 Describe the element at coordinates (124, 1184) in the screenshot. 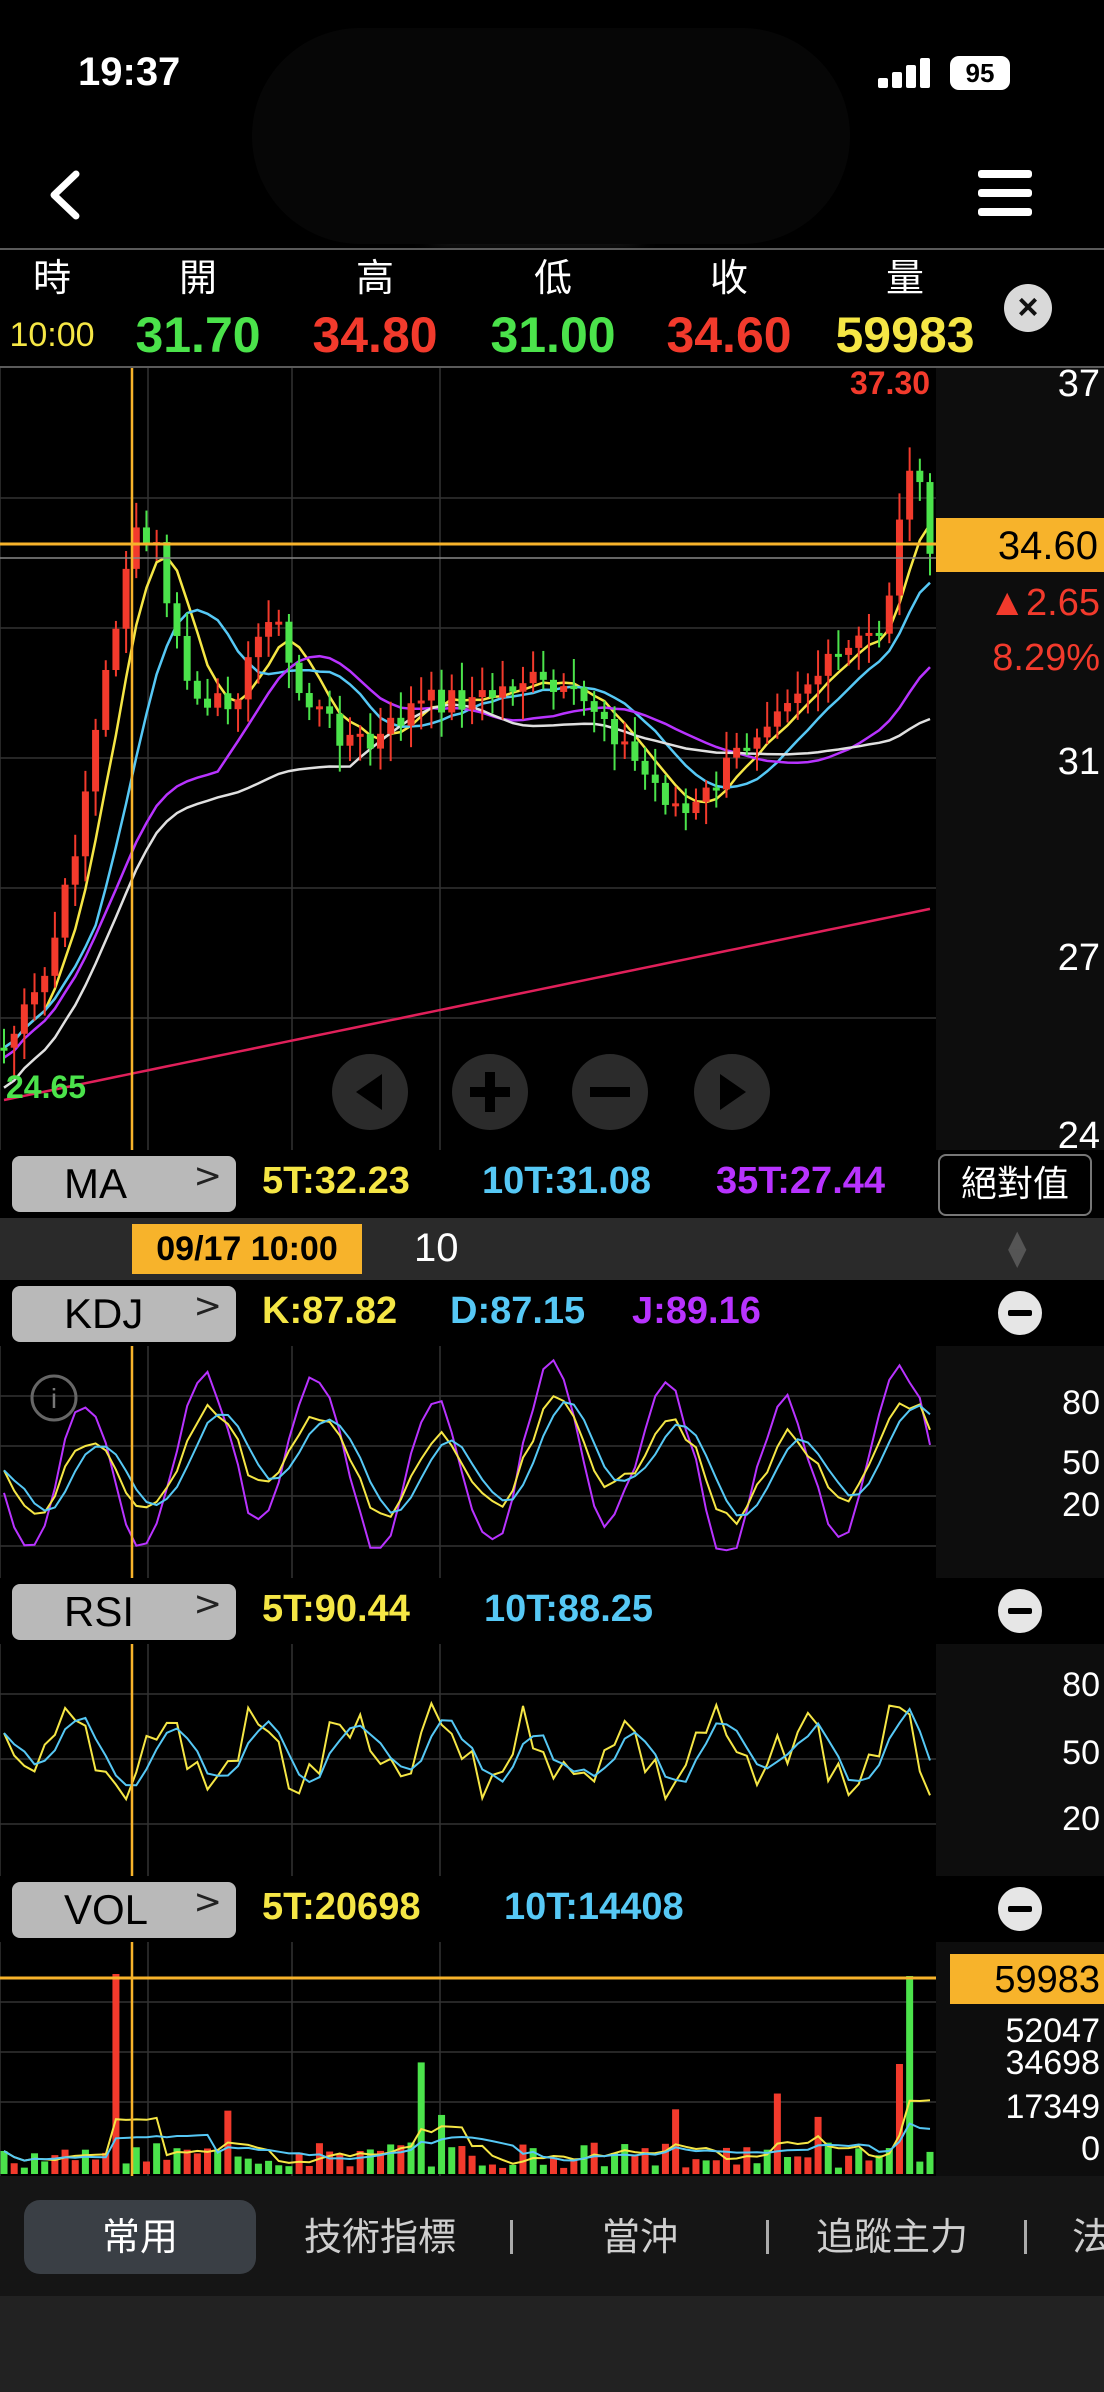

I see `ma-selector-button: MA >` at that location.